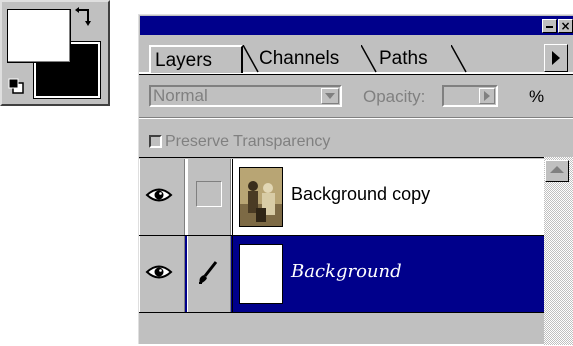 The image size is (573, 346). What do you see at coordinates (470, 96) in the screenshot?
I see `opacity-field` at bounding box center [470, 96].